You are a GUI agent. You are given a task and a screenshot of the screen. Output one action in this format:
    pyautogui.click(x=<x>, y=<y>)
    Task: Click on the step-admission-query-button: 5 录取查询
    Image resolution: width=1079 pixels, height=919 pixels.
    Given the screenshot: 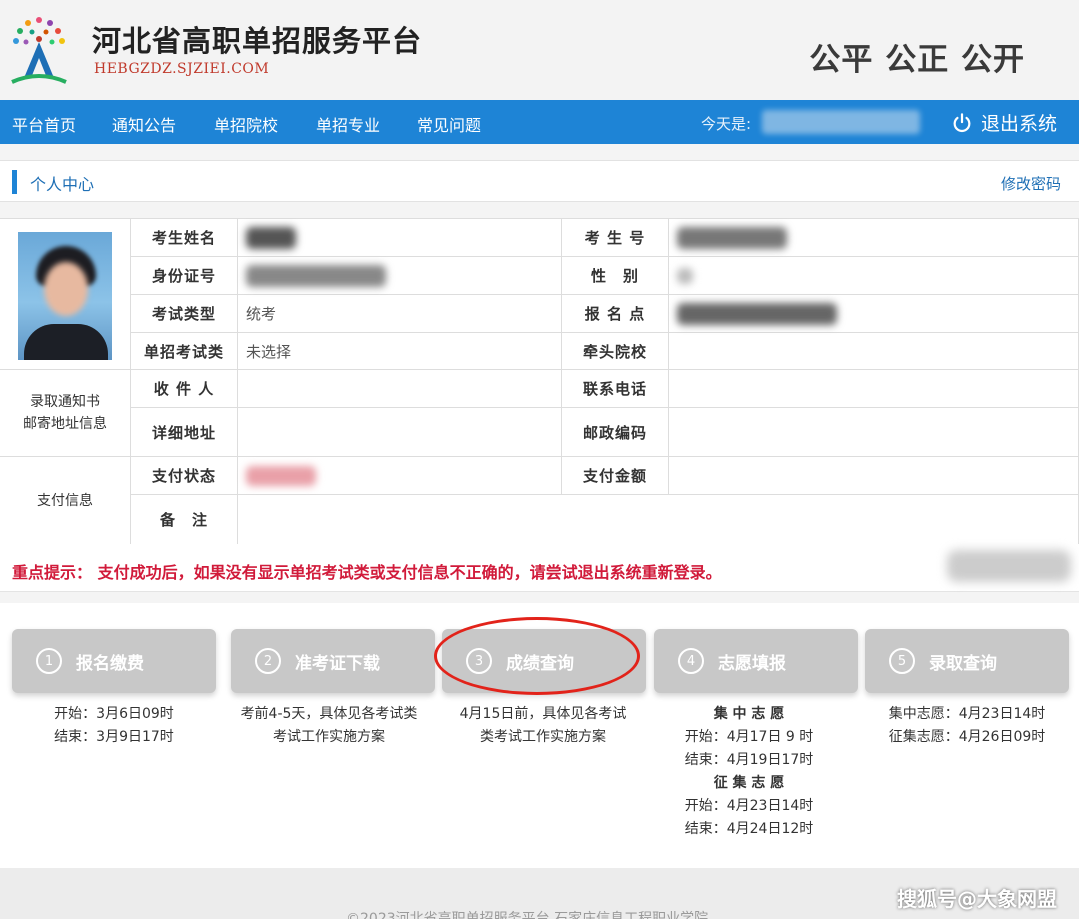 What is the action you would take?
    pyautogui.click(x=967, y=661)
    